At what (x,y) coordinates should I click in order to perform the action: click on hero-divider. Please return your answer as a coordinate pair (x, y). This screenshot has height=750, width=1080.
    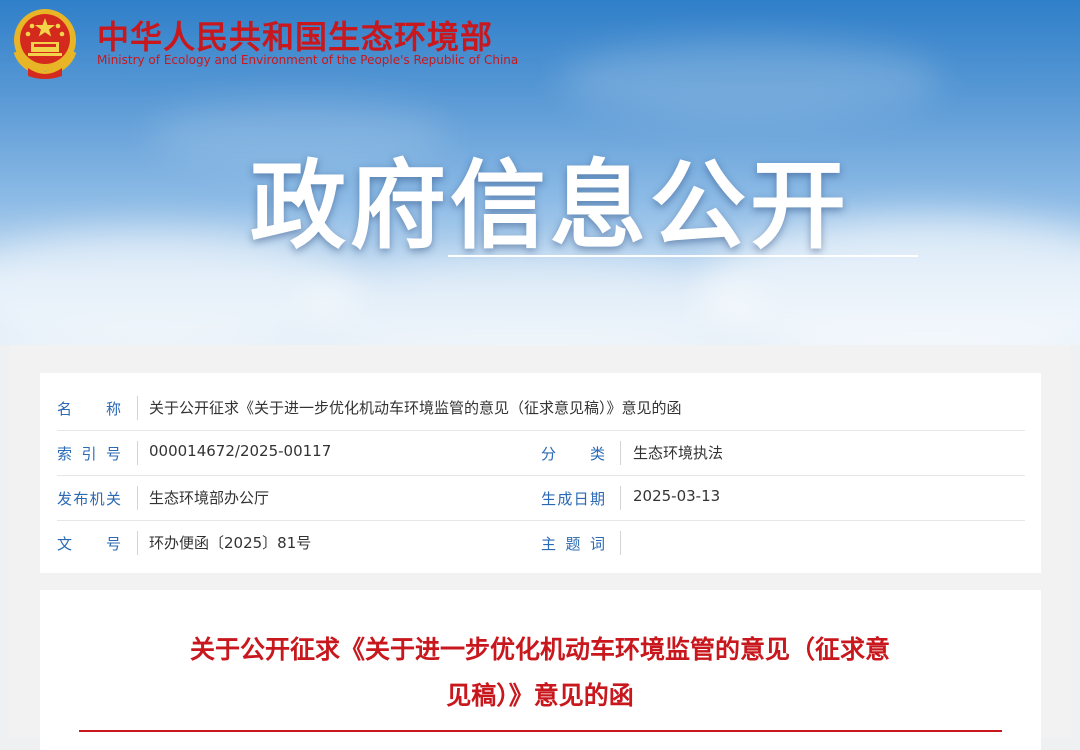
    Looking at the image, I should click on (683, 256).